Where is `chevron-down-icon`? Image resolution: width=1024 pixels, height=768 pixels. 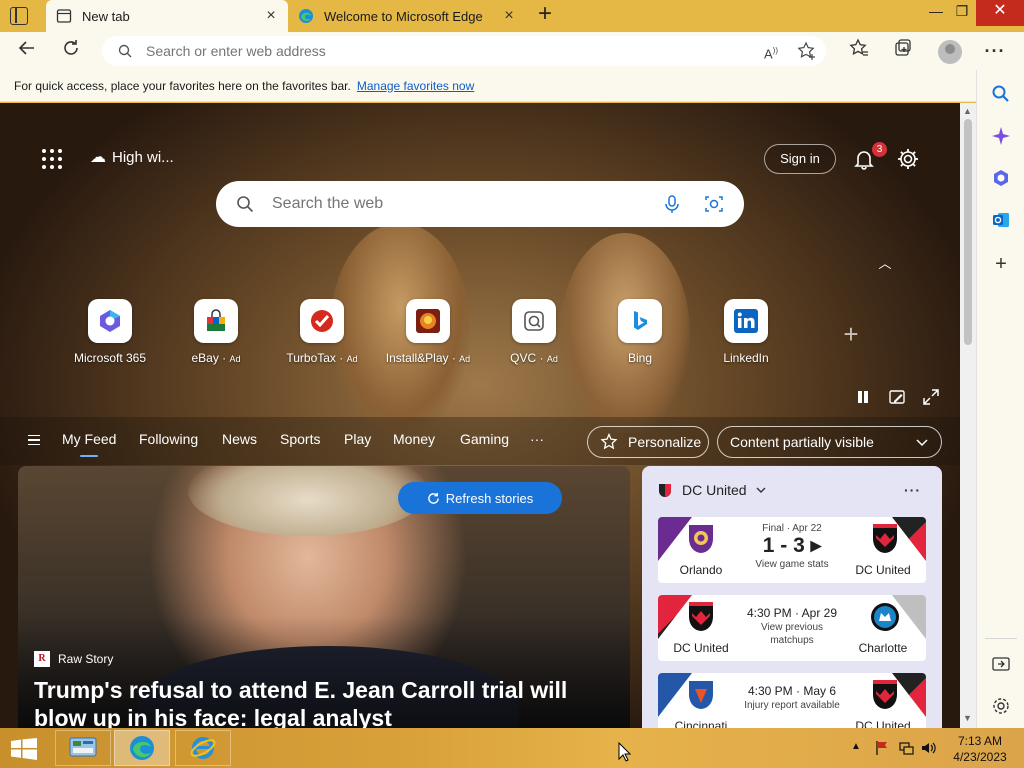
chevron-down-icon is located at coordinates (922, 443).